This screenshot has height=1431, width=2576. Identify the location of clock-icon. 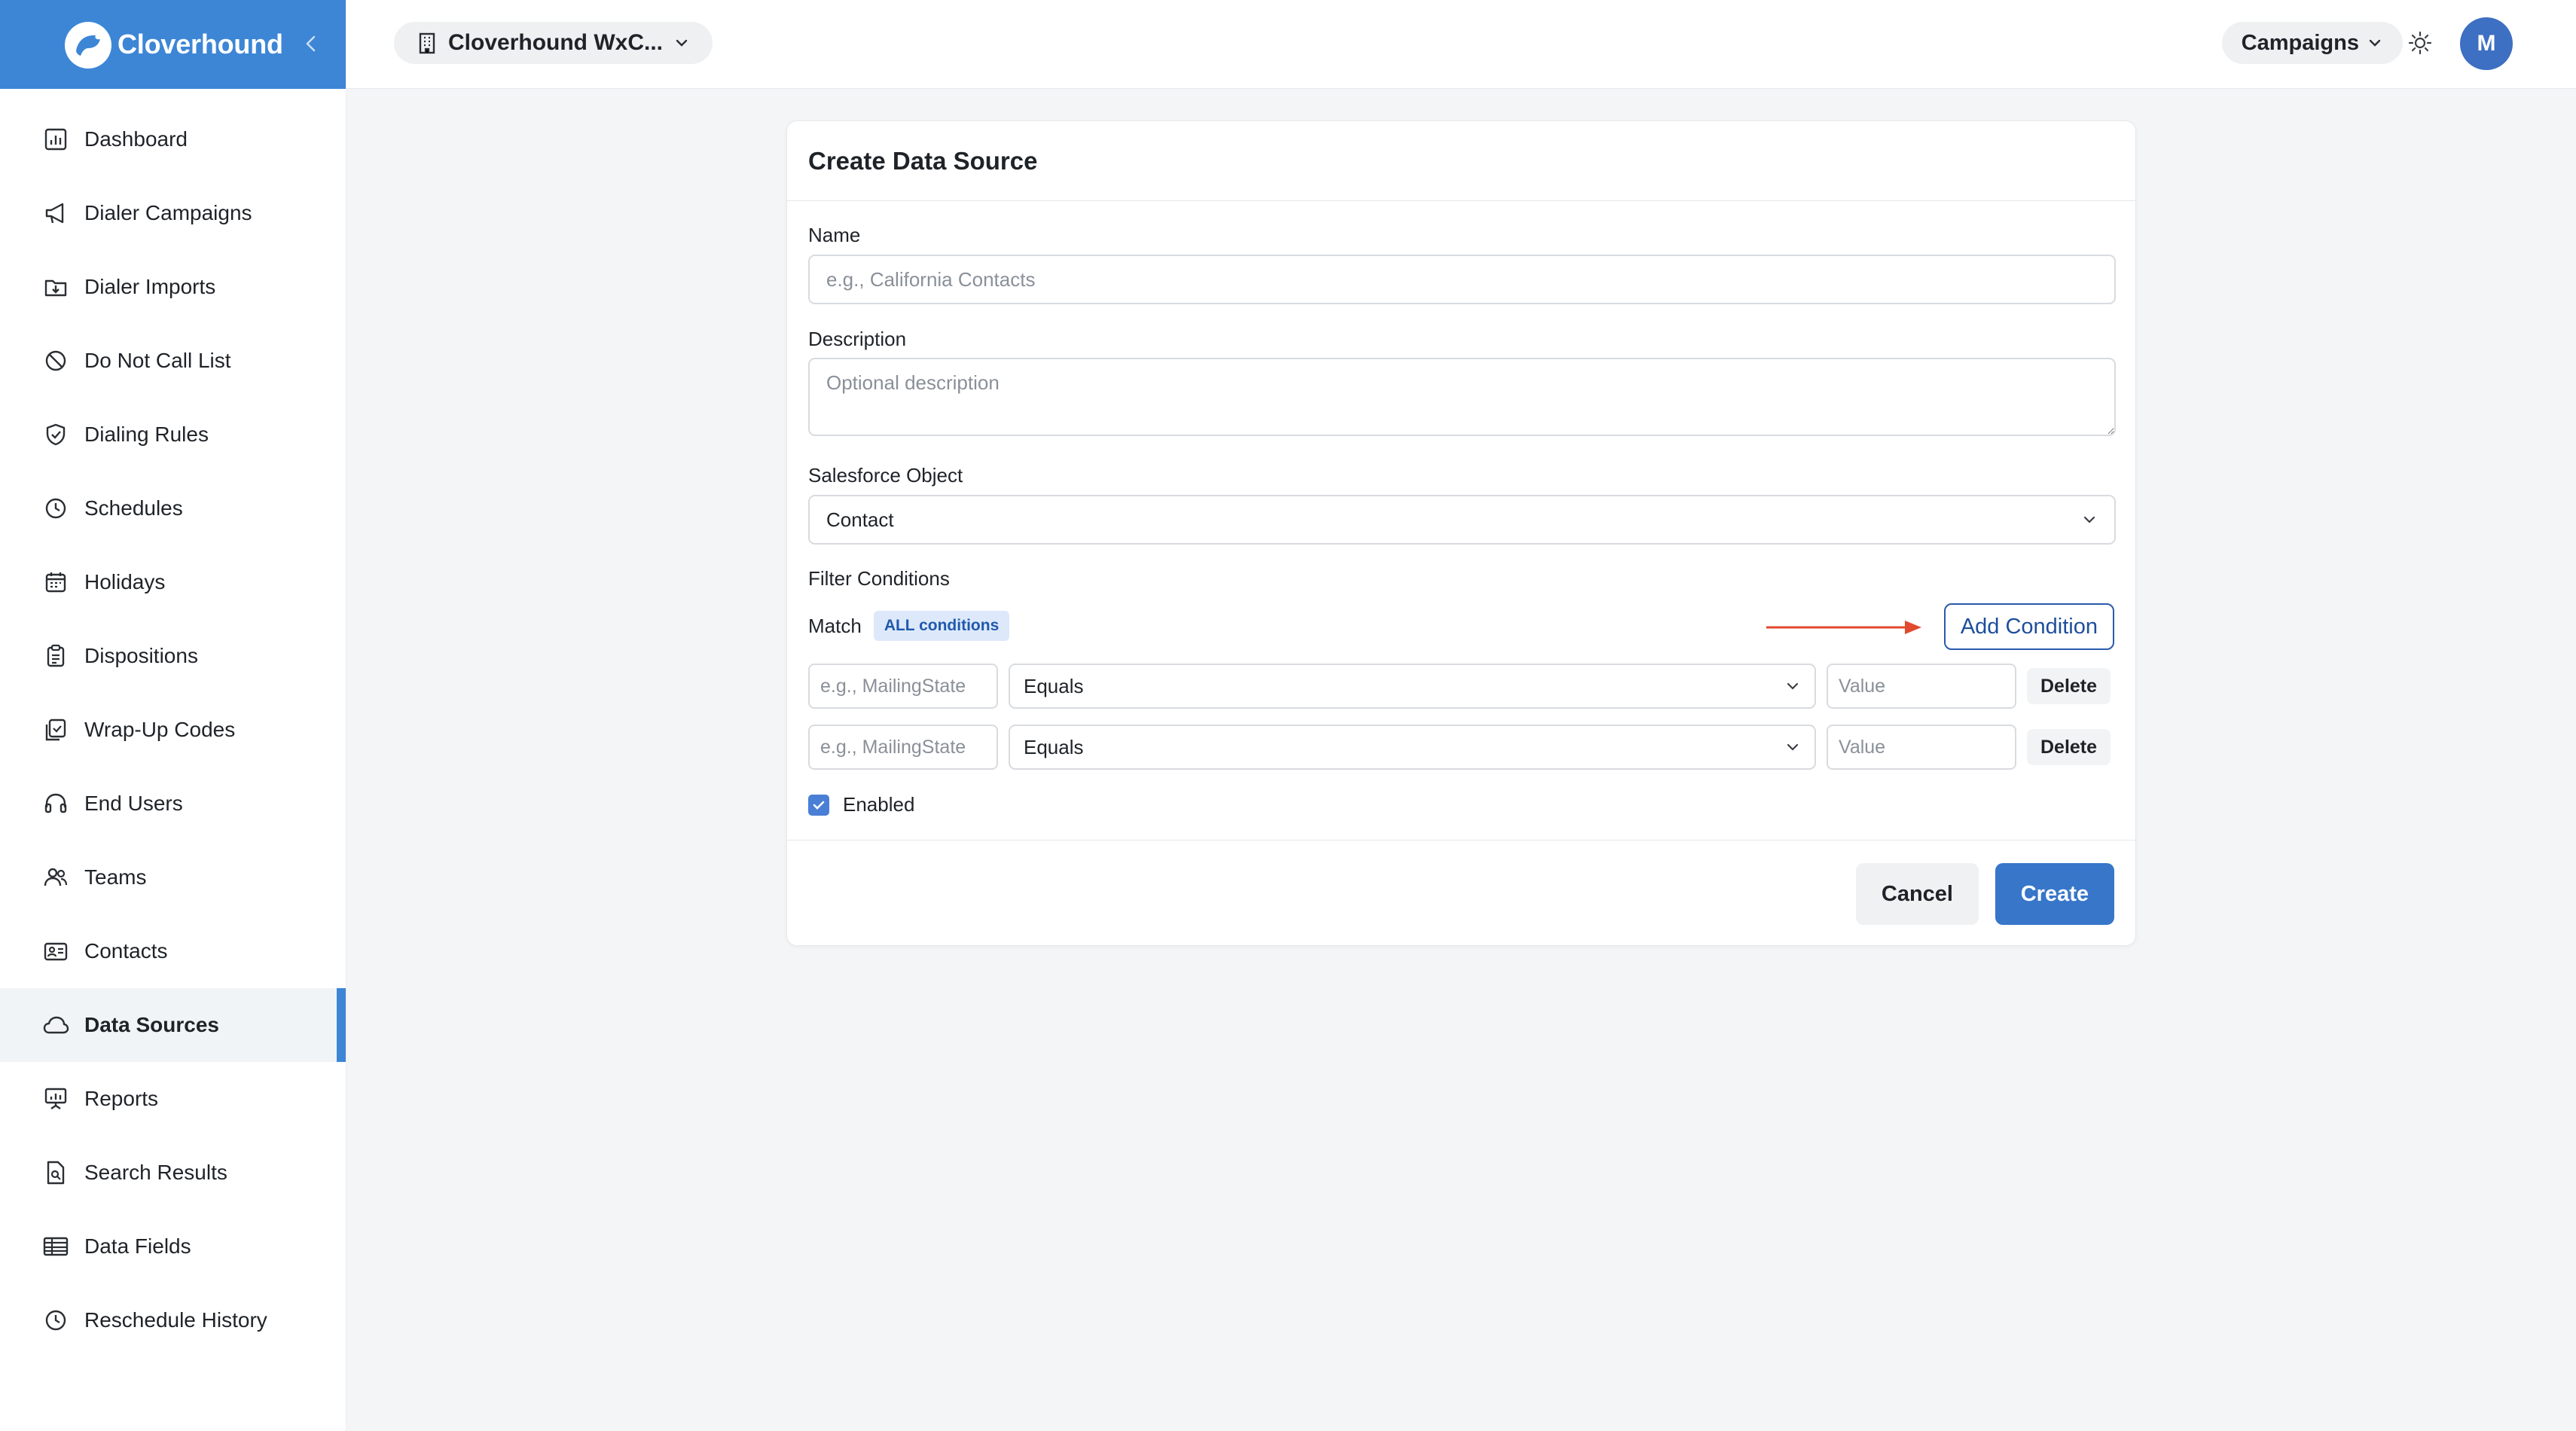
(56, 508).